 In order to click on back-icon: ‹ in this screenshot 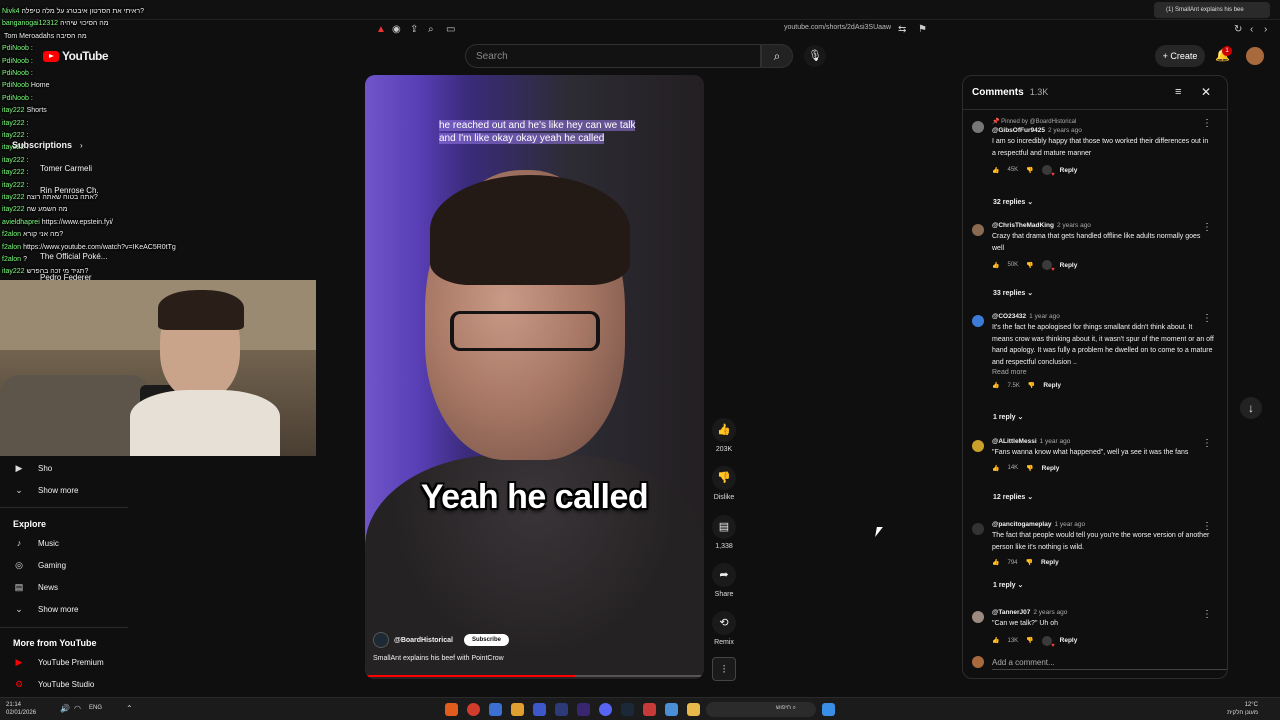, I will do `click(1251, 30)`.